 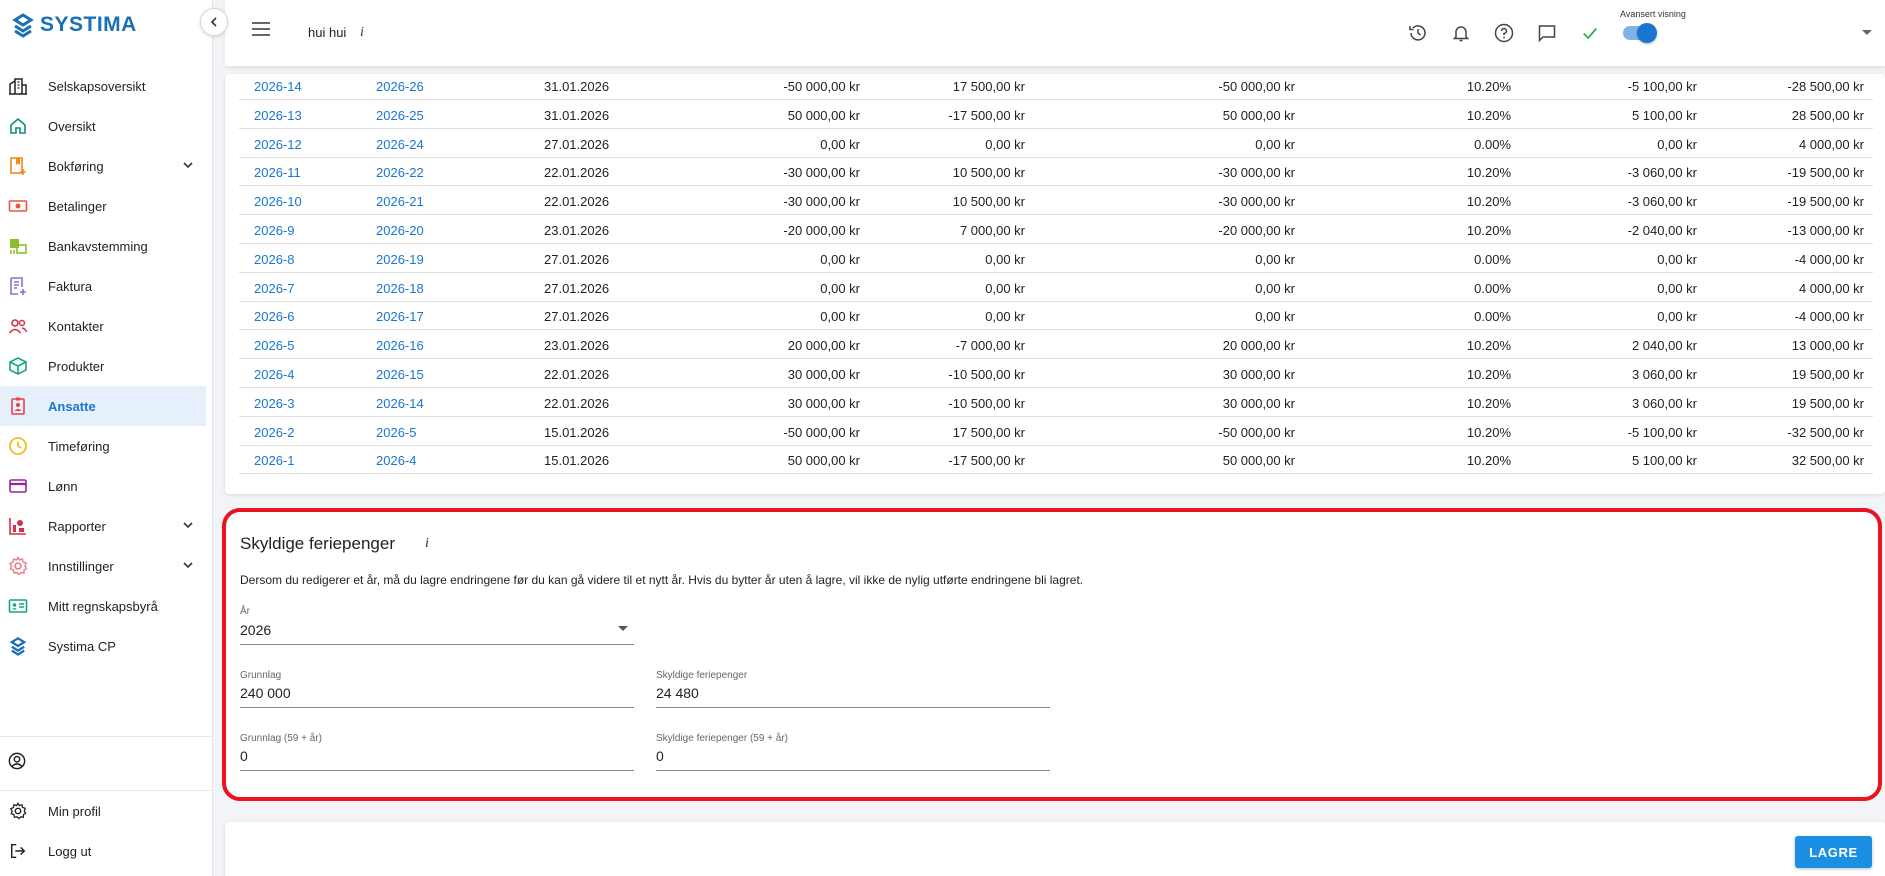 What do you see at coordinates (261, 31) in the screenshot?
I see `hamburger-menu-icon` at bounding box center [261, 31].